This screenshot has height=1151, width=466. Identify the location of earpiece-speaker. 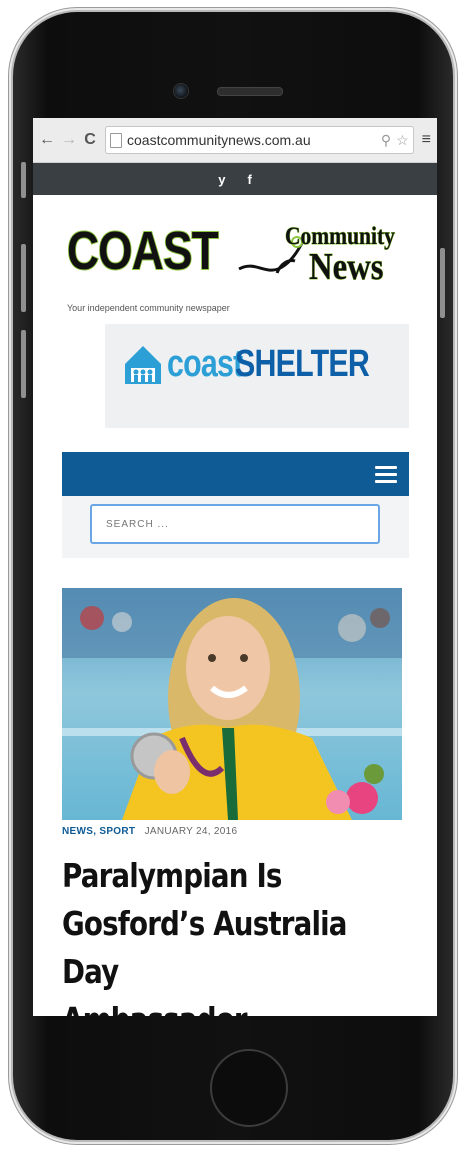
(250, 91).